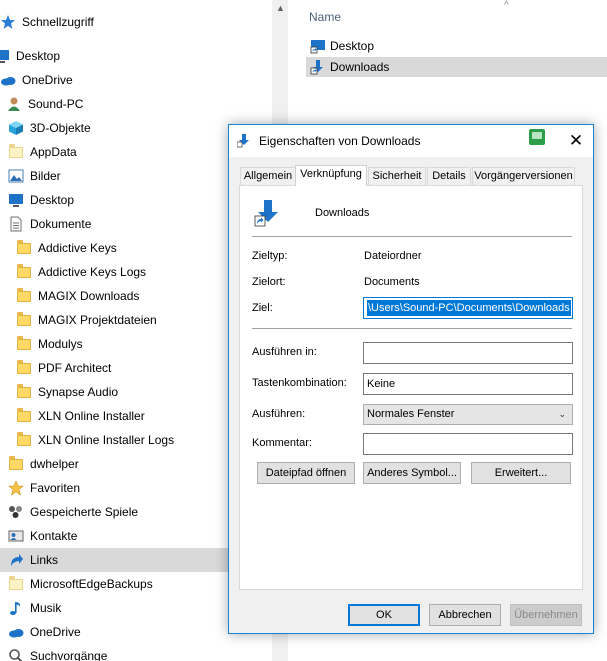 This screenshot has width=607, height=661. What do you see at coordinates (384, 615) in the screenshot?
I see `ok-button: OK` at bounding box center [384, 615].